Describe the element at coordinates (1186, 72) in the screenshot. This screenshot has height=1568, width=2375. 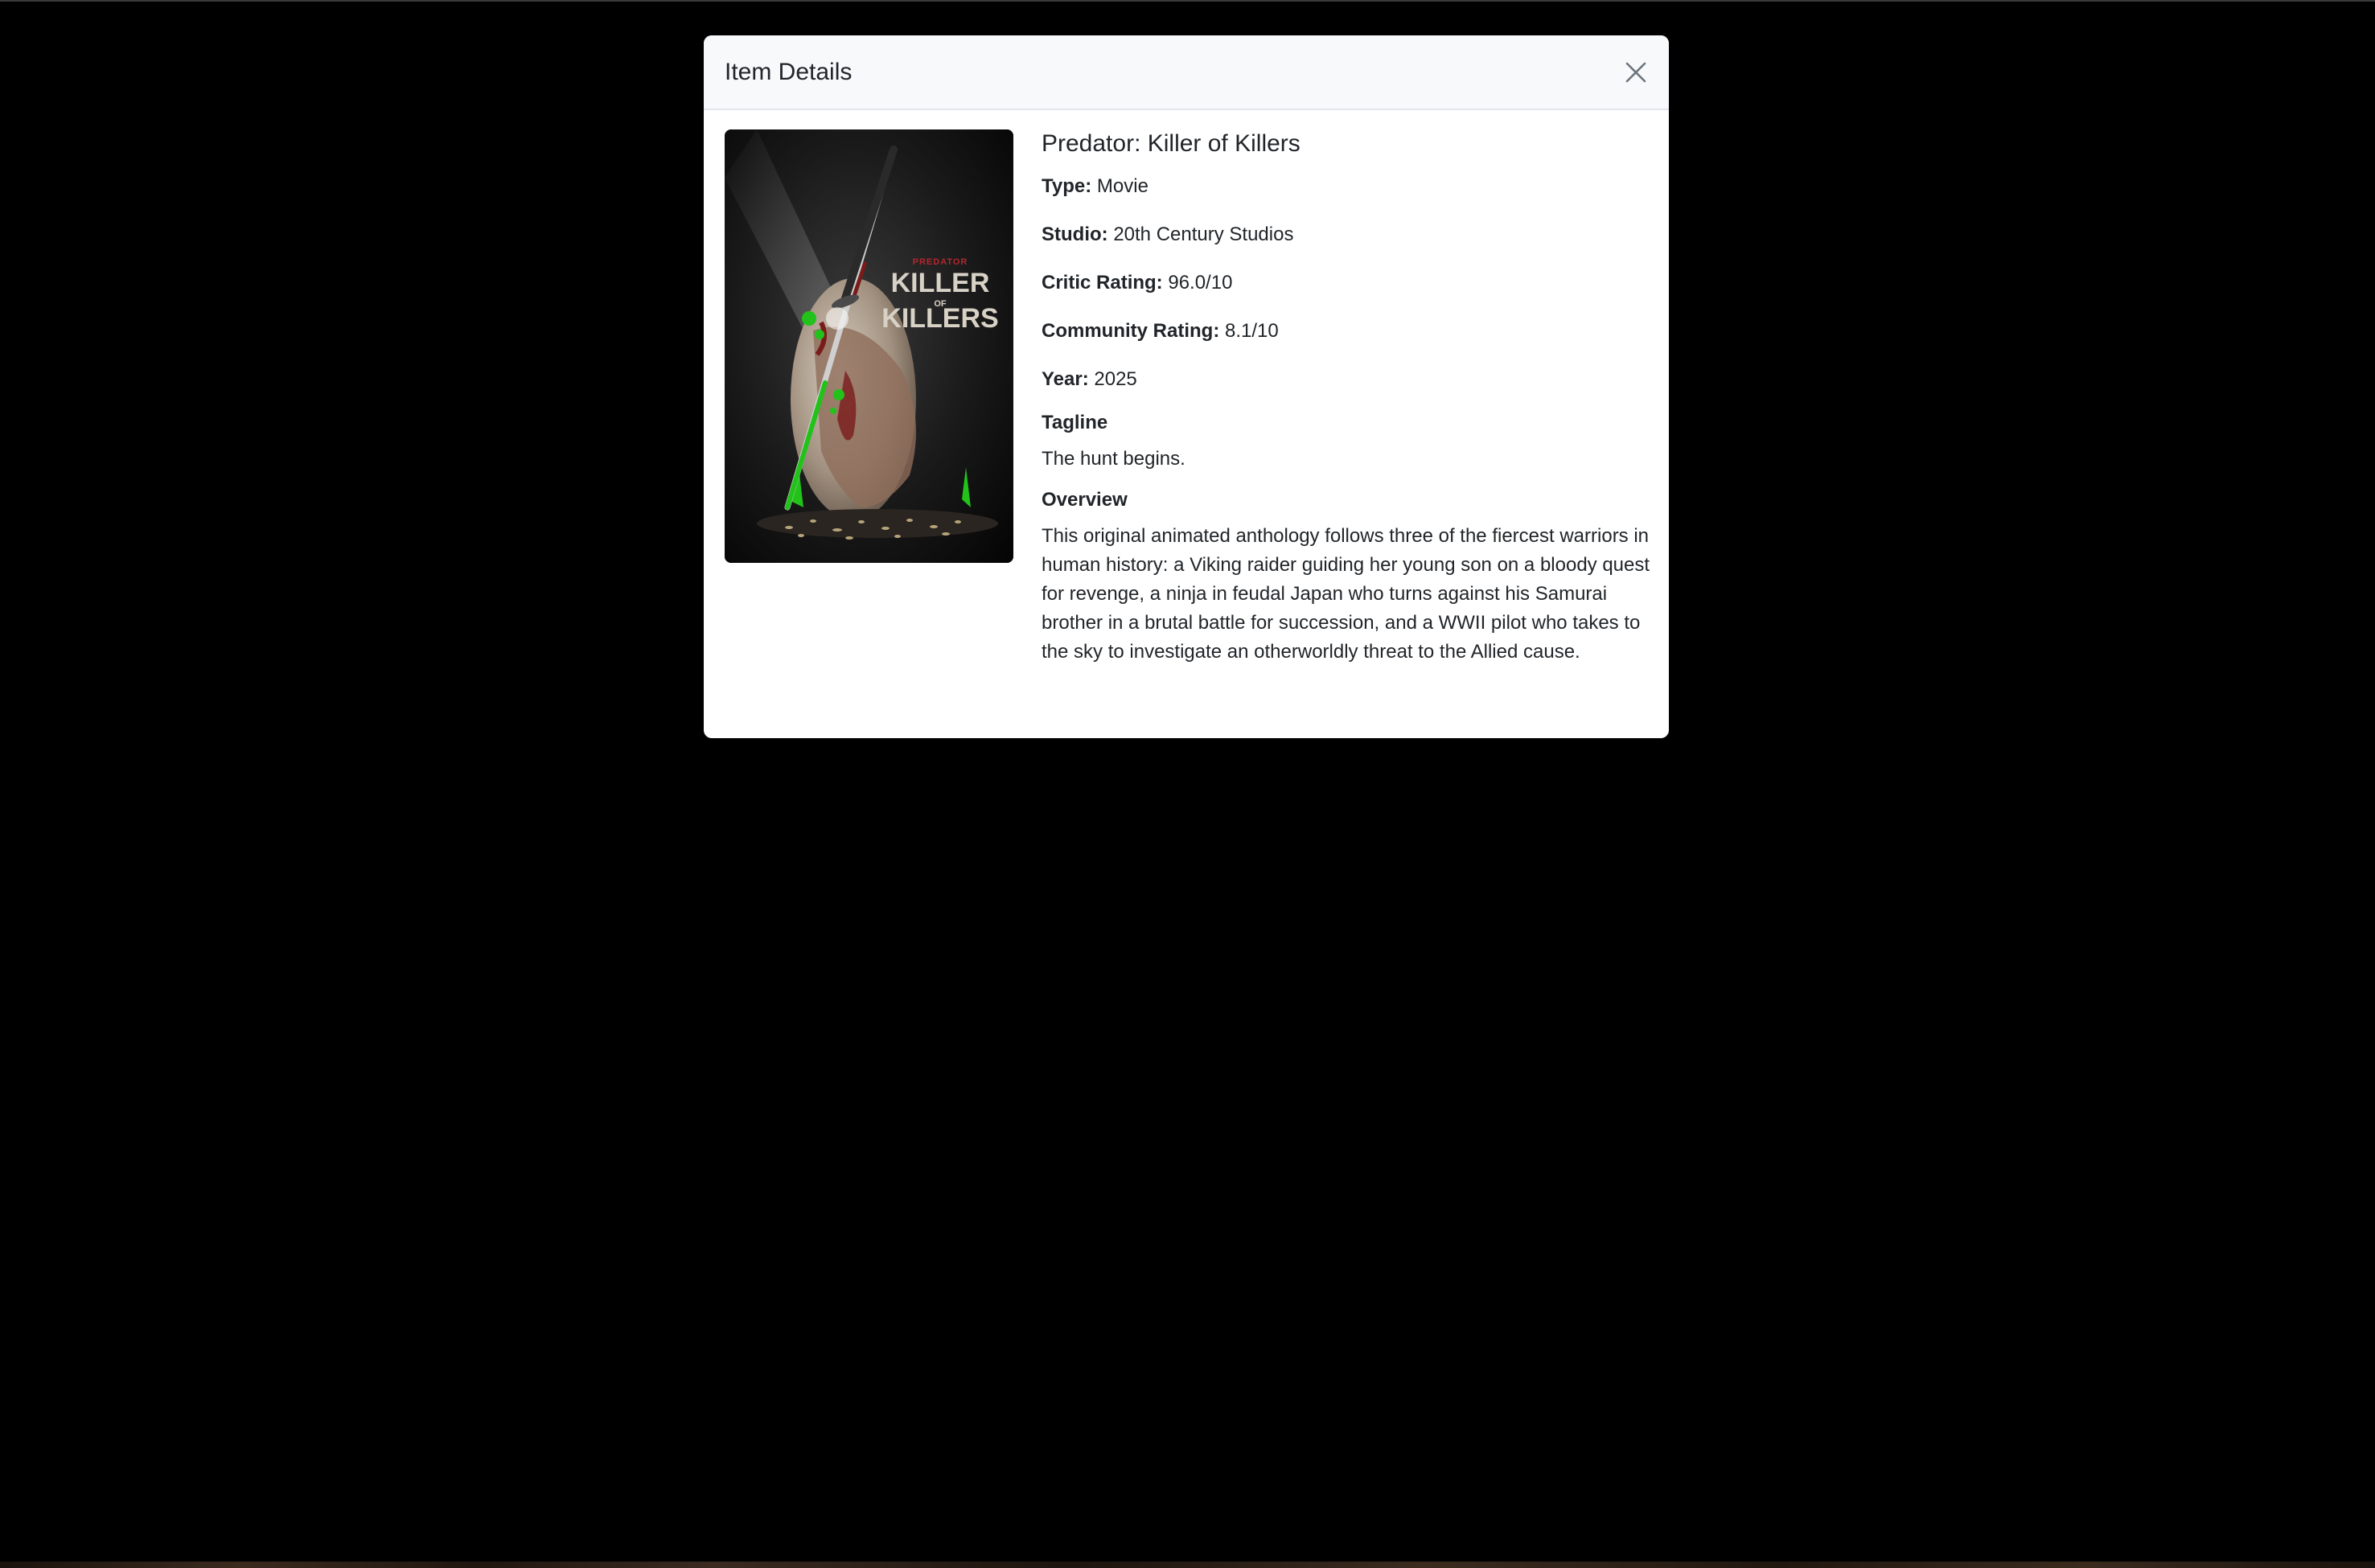
I see `modal-header: Item Details` at that location.